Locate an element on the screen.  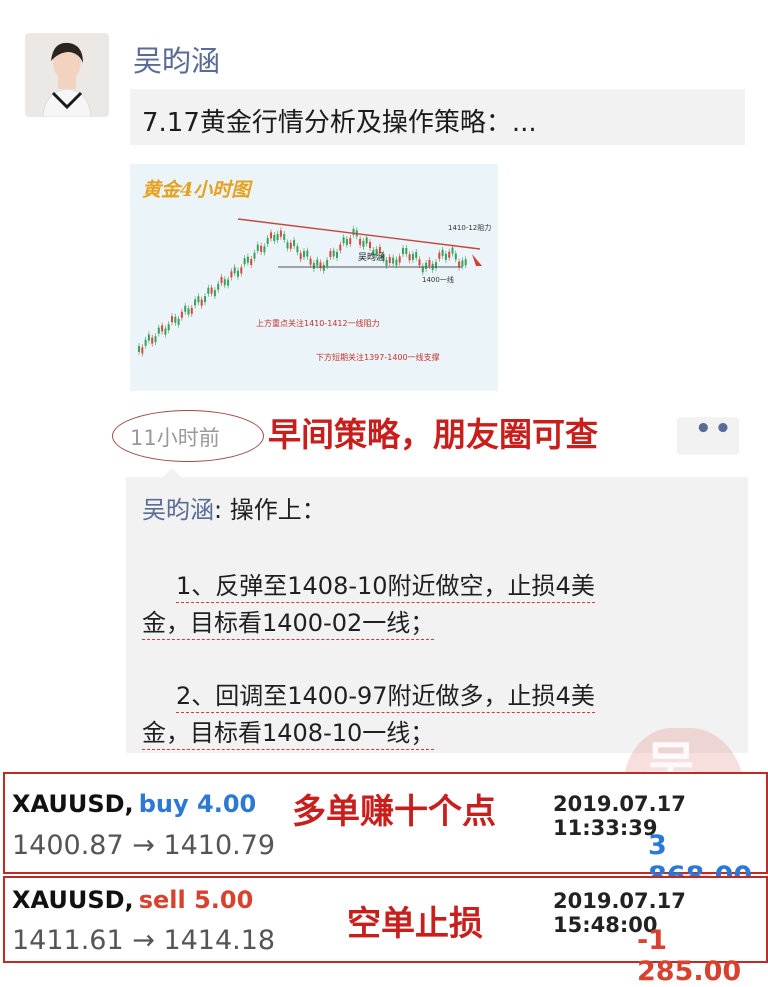
chart-image-title: 黄金4小时图 is located at coordinates (197, 190).